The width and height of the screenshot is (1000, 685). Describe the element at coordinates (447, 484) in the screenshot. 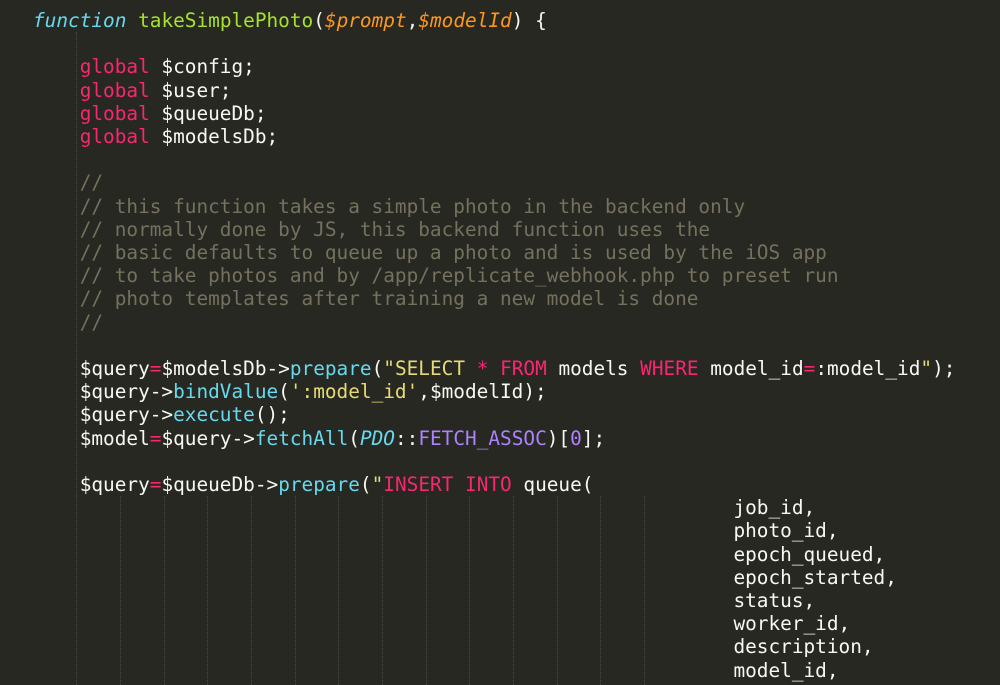

I see `code-token: INSERT INTO` at that location.